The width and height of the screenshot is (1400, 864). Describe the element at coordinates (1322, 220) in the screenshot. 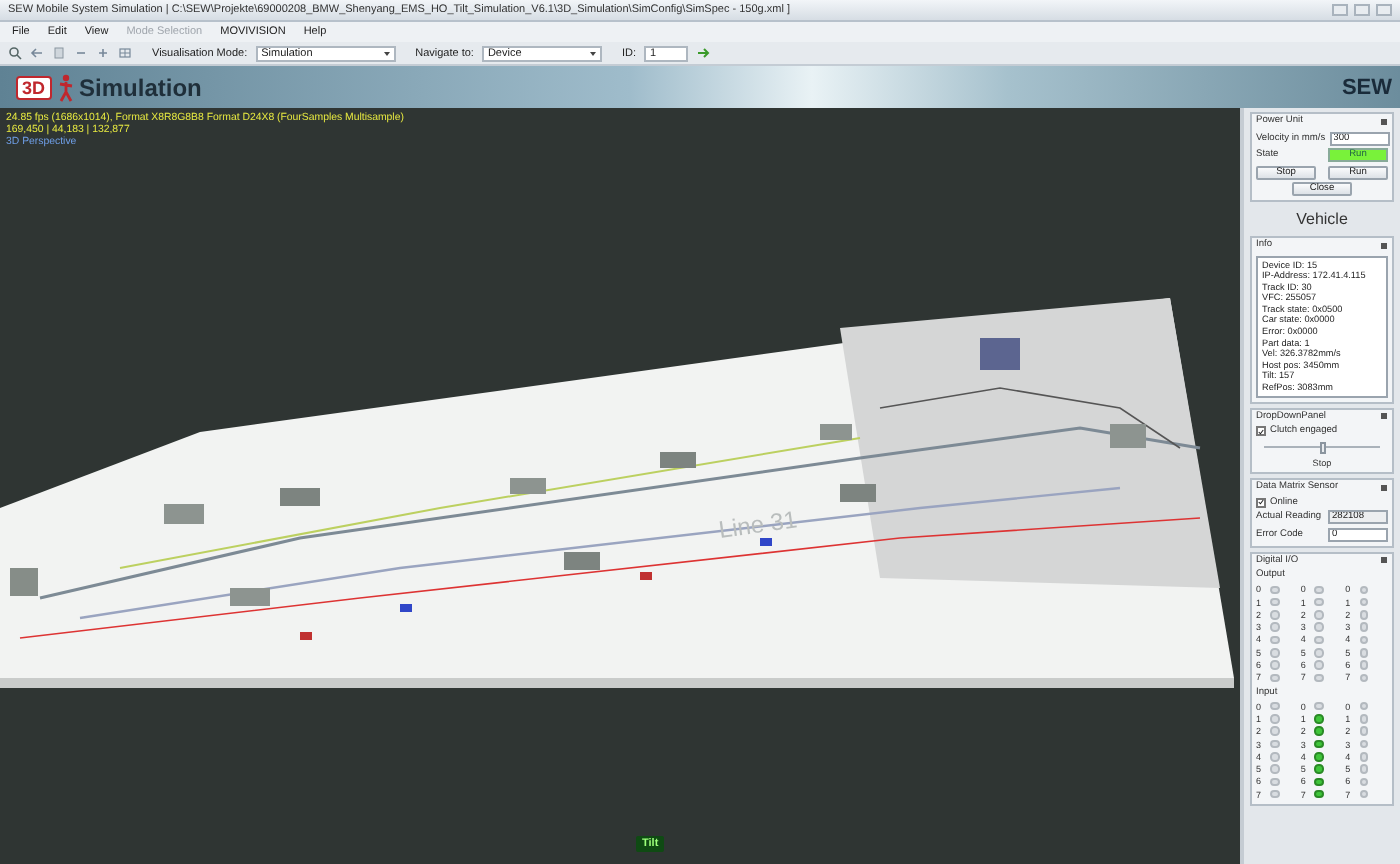

I see `vehicle-heading: Vehicle` at that location.